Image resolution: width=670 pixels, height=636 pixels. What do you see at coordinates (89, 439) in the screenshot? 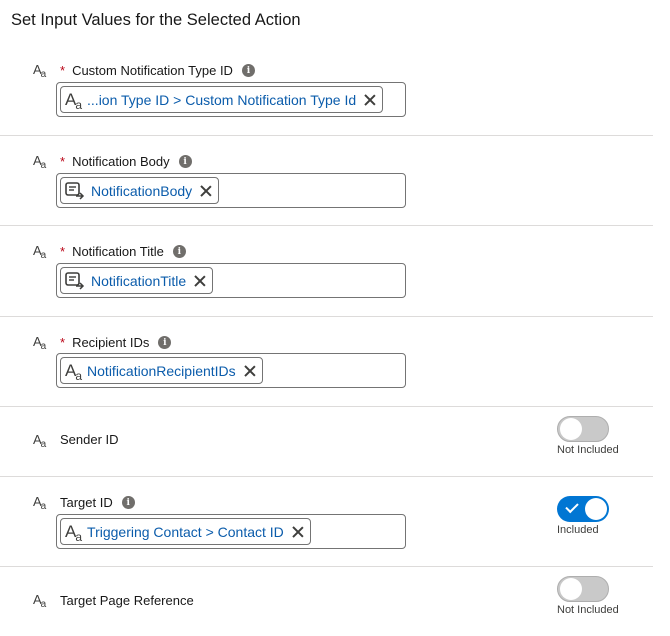
I see `field-label-sender-id: Sender ID` at bounding box center [89, 439].